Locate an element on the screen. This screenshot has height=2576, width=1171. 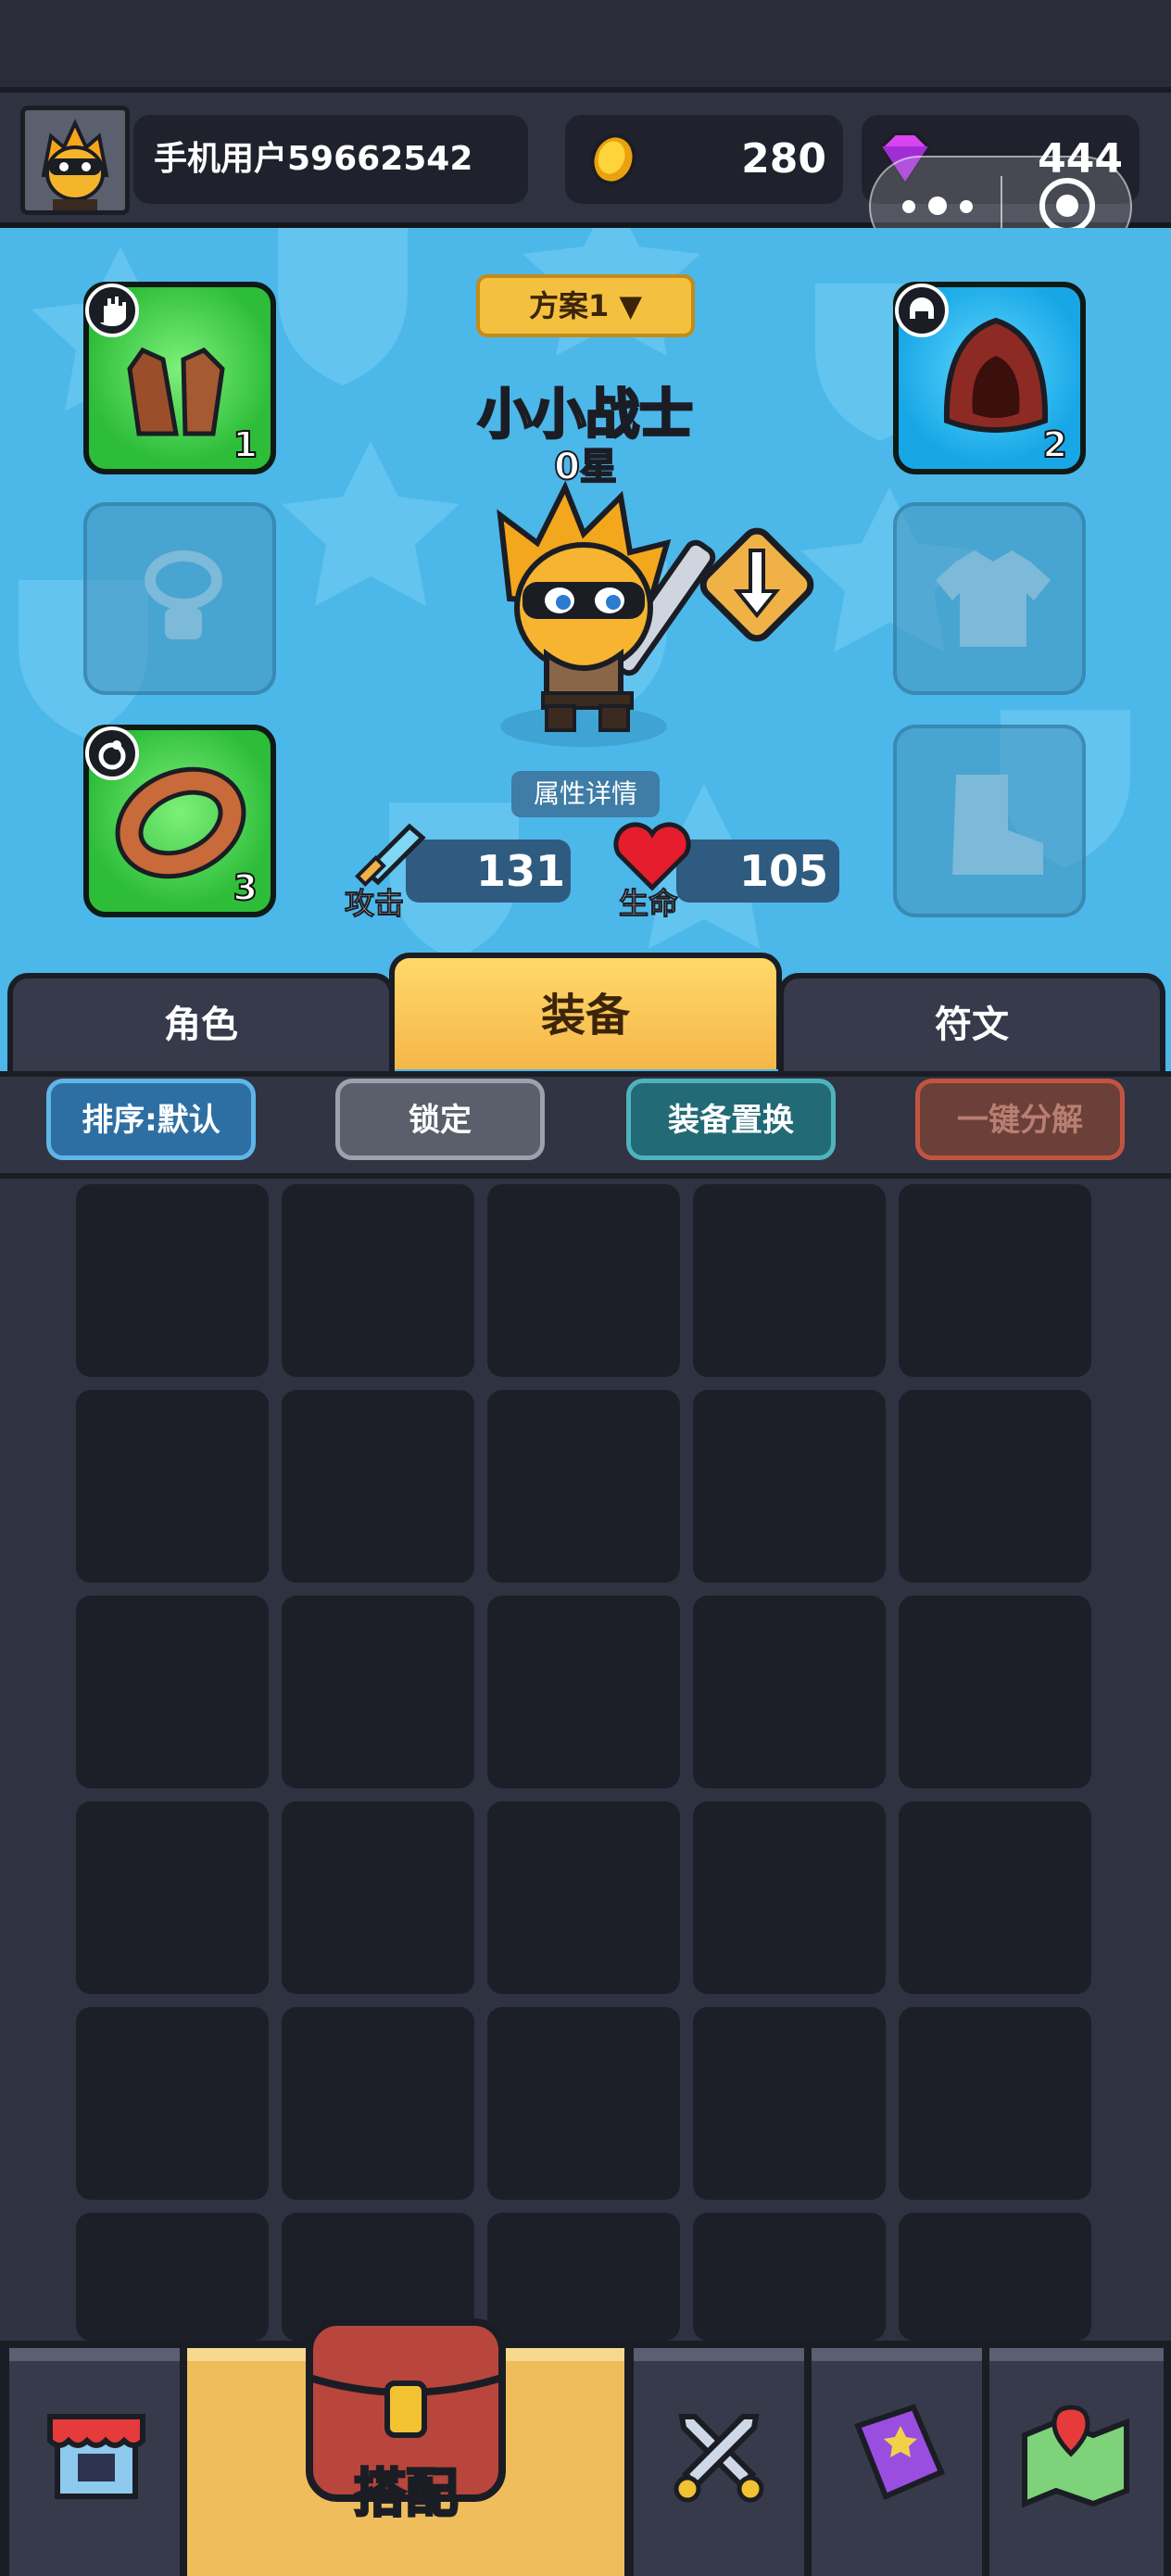
hood-count: 2 is located at coordinates (1055, 444).